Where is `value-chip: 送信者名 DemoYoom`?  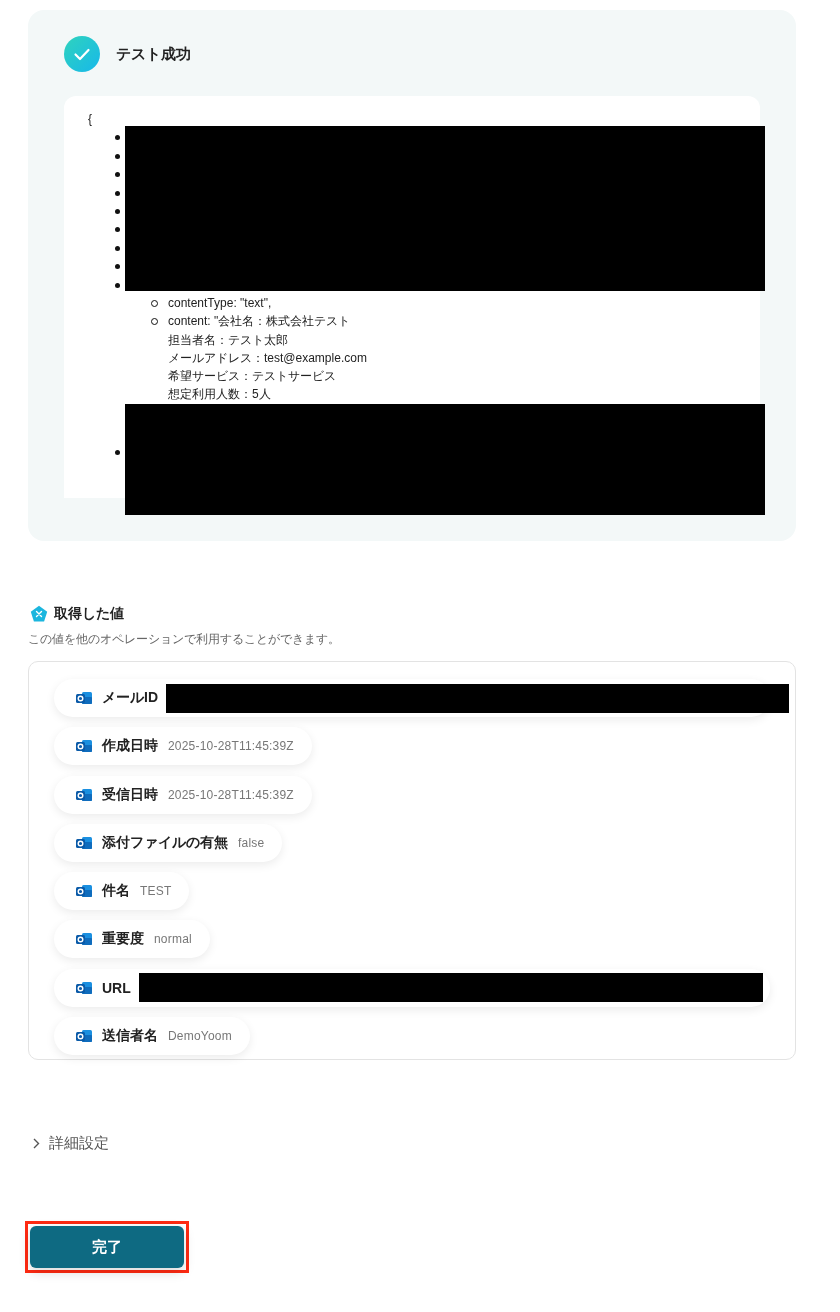 value-chip: 送信者名 DemoYoom is located at coordinates (152, 1036).